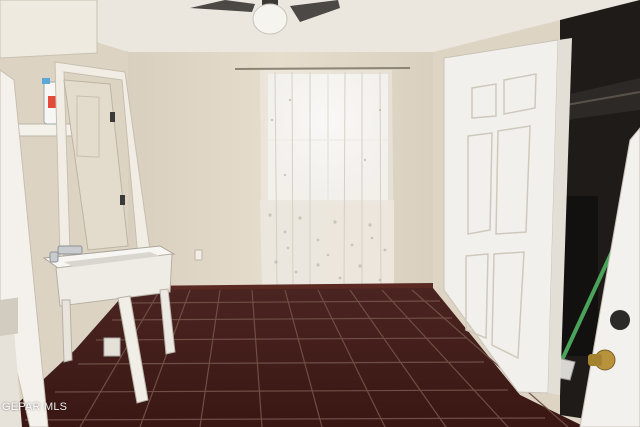 The image size is (640, 427). I want to click on spray-bottle-label, so click(52, 102).